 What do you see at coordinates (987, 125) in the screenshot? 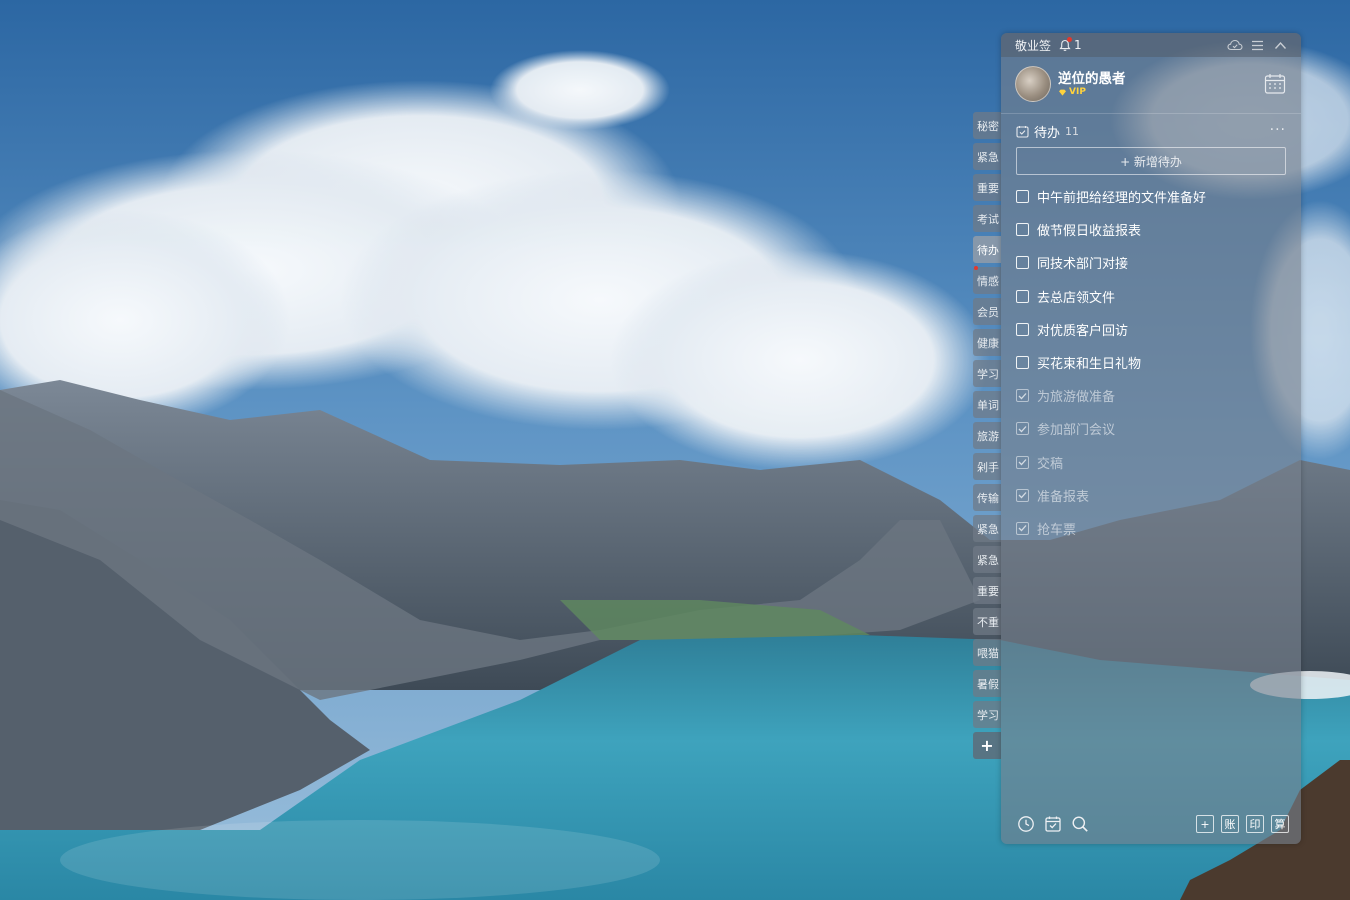
I see `tab-category: 秘密` at bounding box center [987, 125].